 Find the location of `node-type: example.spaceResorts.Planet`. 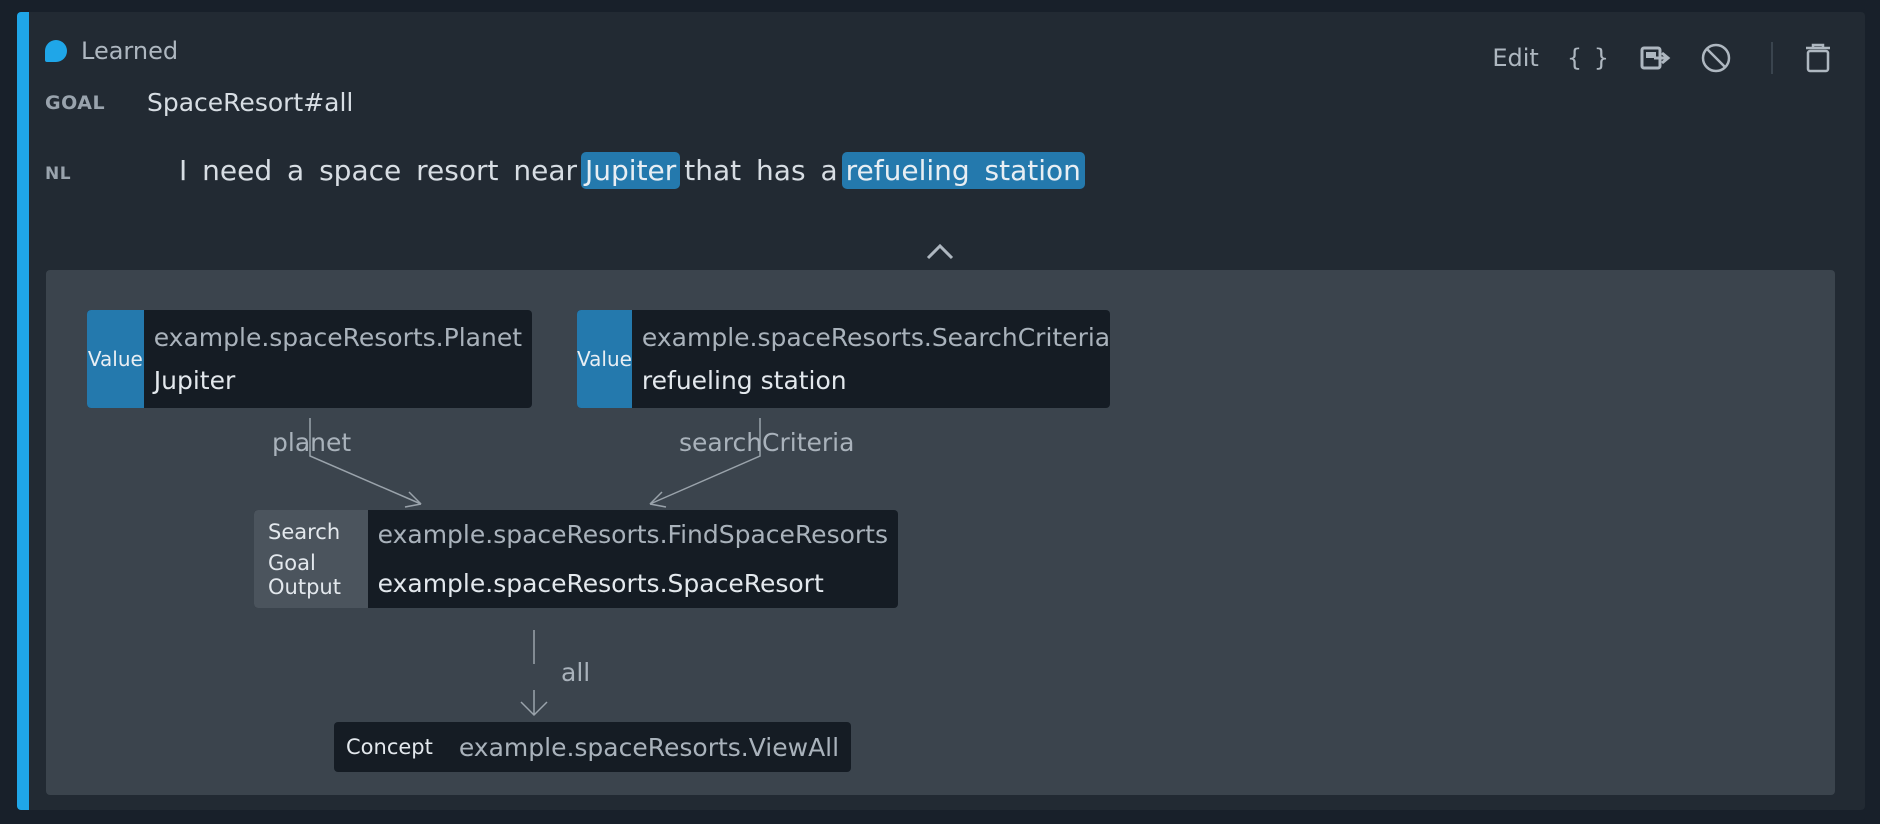

node-type: example.spaceResorts.Planet is located at coordinates (337, 337).